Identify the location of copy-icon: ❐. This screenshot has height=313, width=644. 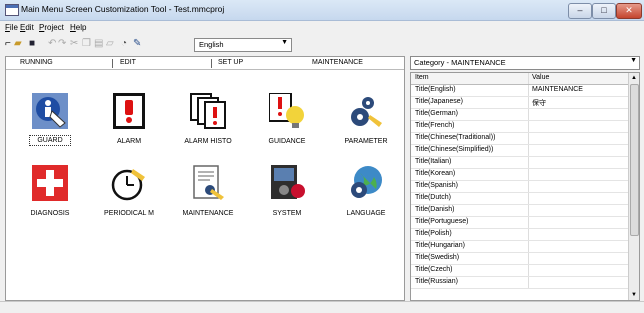
(86, 44).